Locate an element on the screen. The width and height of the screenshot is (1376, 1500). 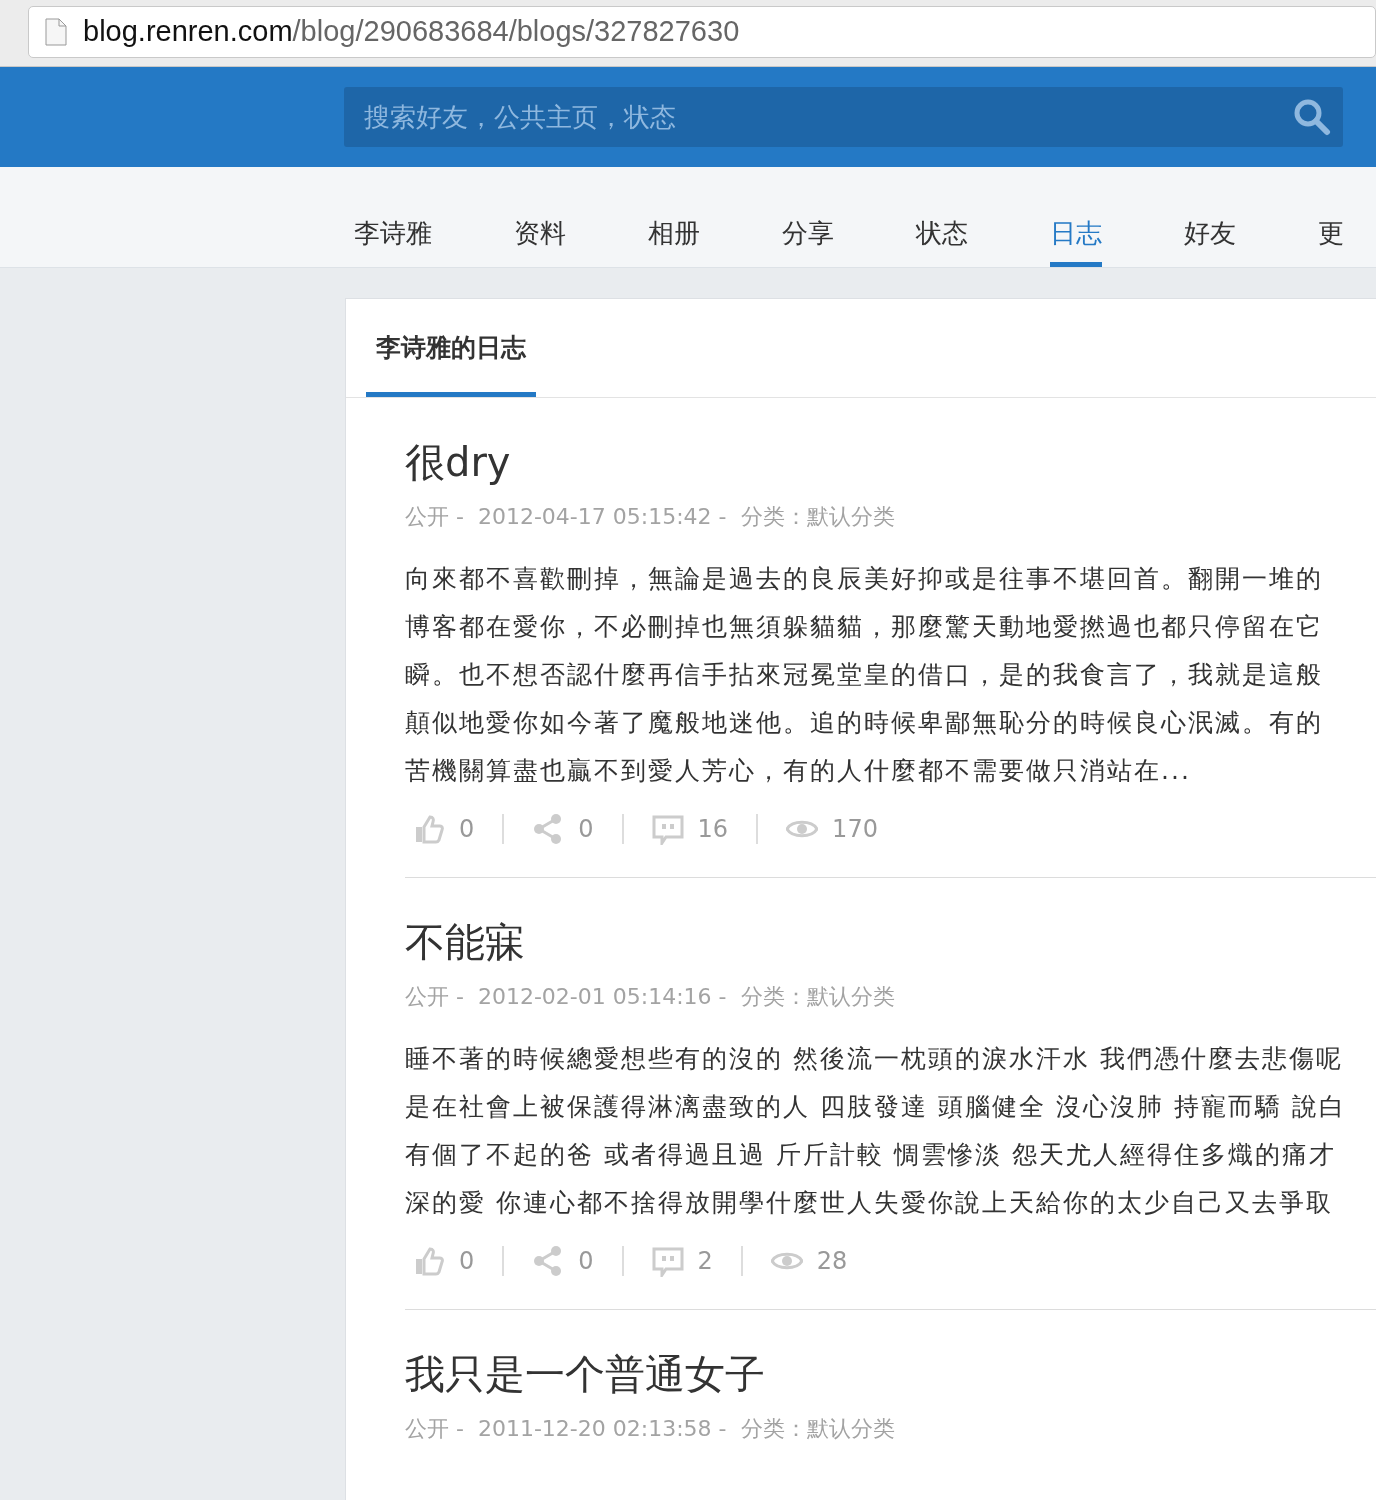
search-field: 搜索好友，公共主页，状态 is located at coordinates (843, 117).